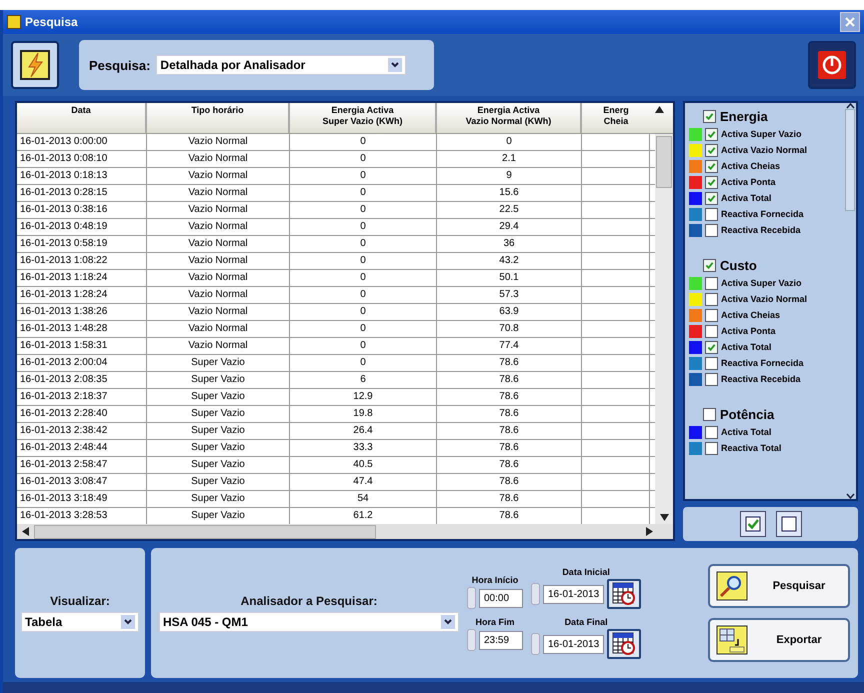  I want to click on vertical-scrollbar, so click(664, 329).